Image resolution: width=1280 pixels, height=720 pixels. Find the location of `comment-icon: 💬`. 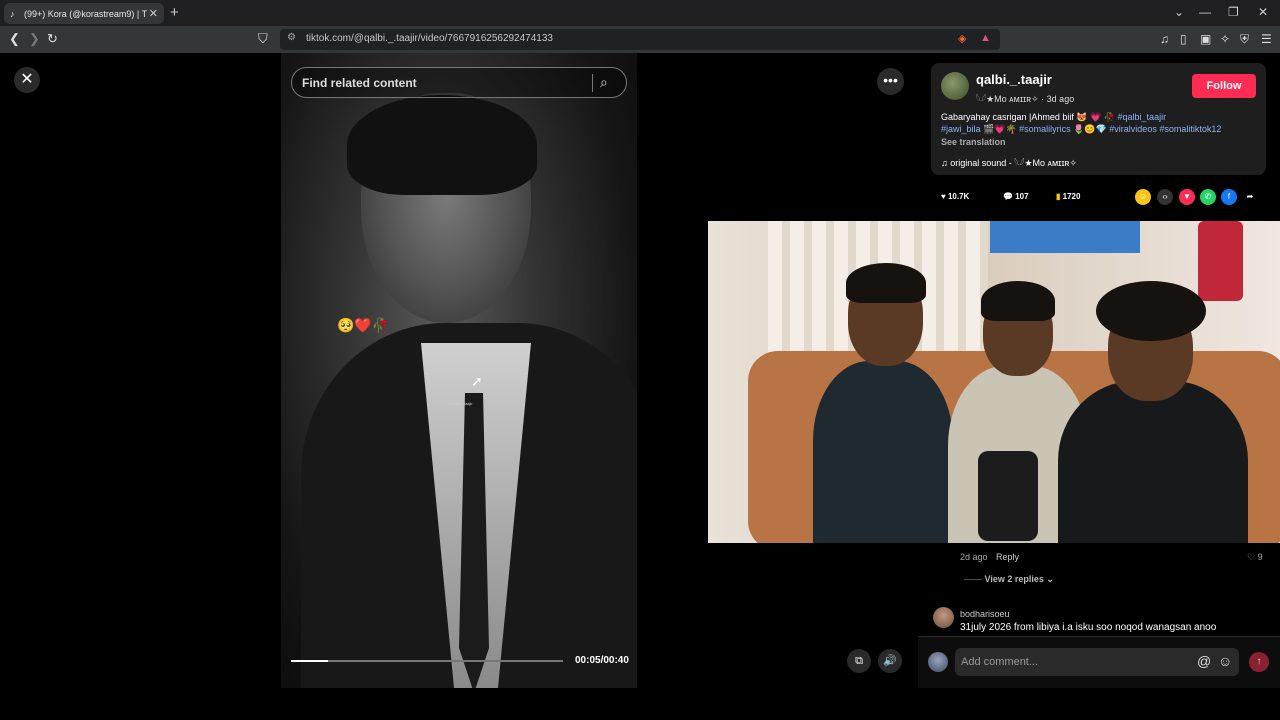

comment-icon: 💬 is located at coordinates (1008, 196).